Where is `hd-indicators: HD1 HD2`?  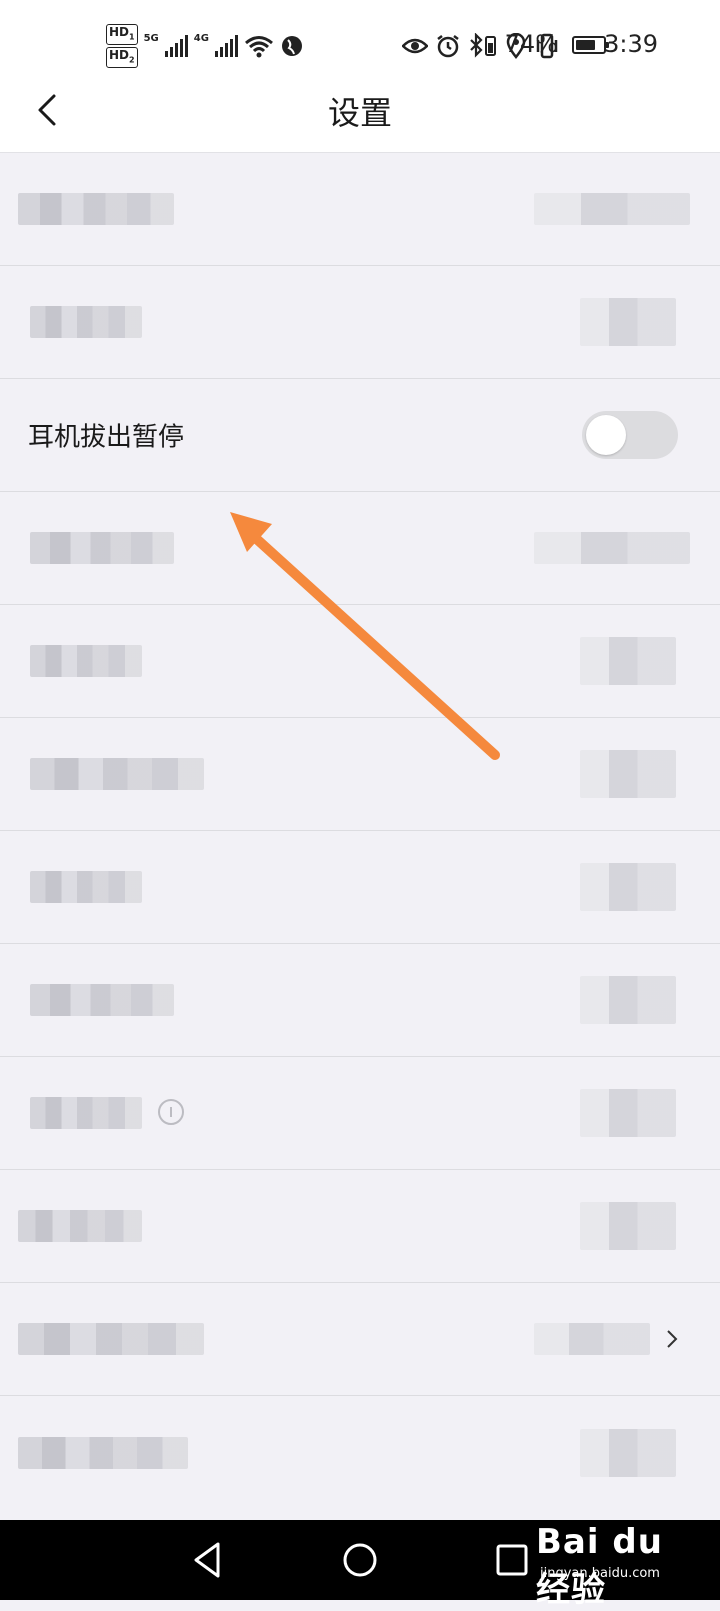
hd-indicators: HD1 HD2 is located at coordinates (122, 46).